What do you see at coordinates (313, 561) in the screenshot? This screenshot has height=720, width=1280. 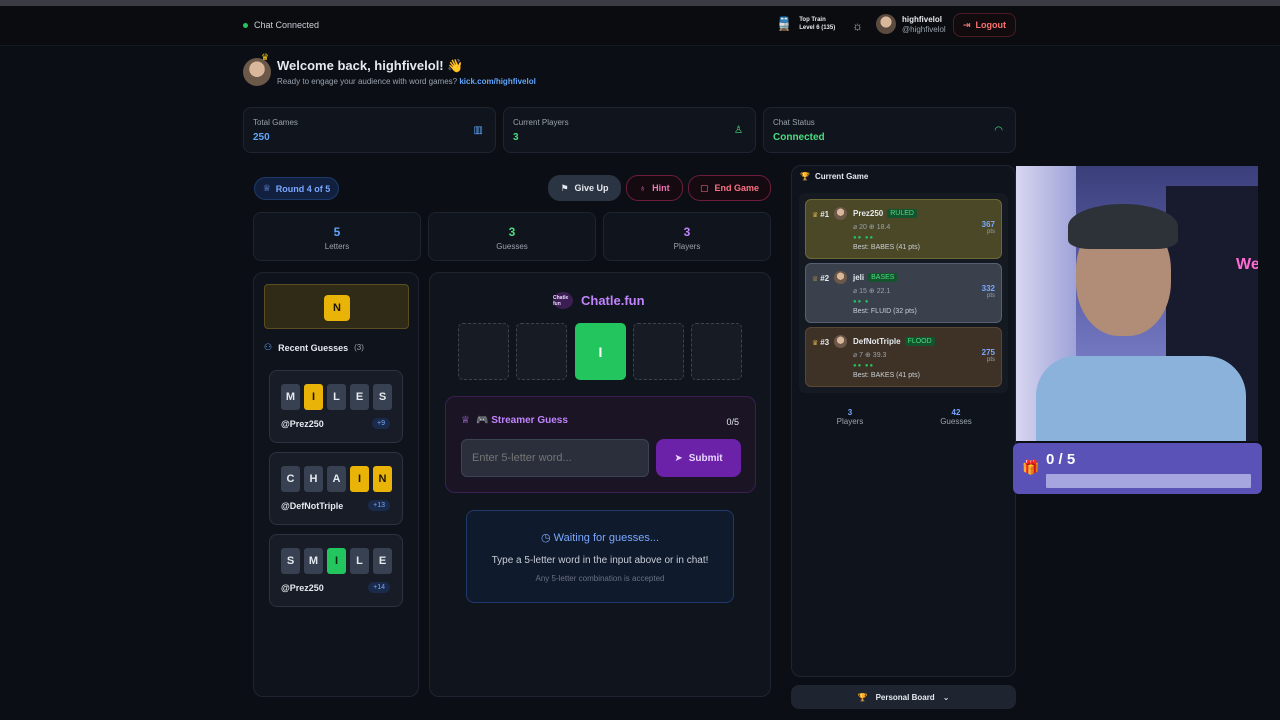 I see `letter-tile: M` at bounding box center [313, 561].